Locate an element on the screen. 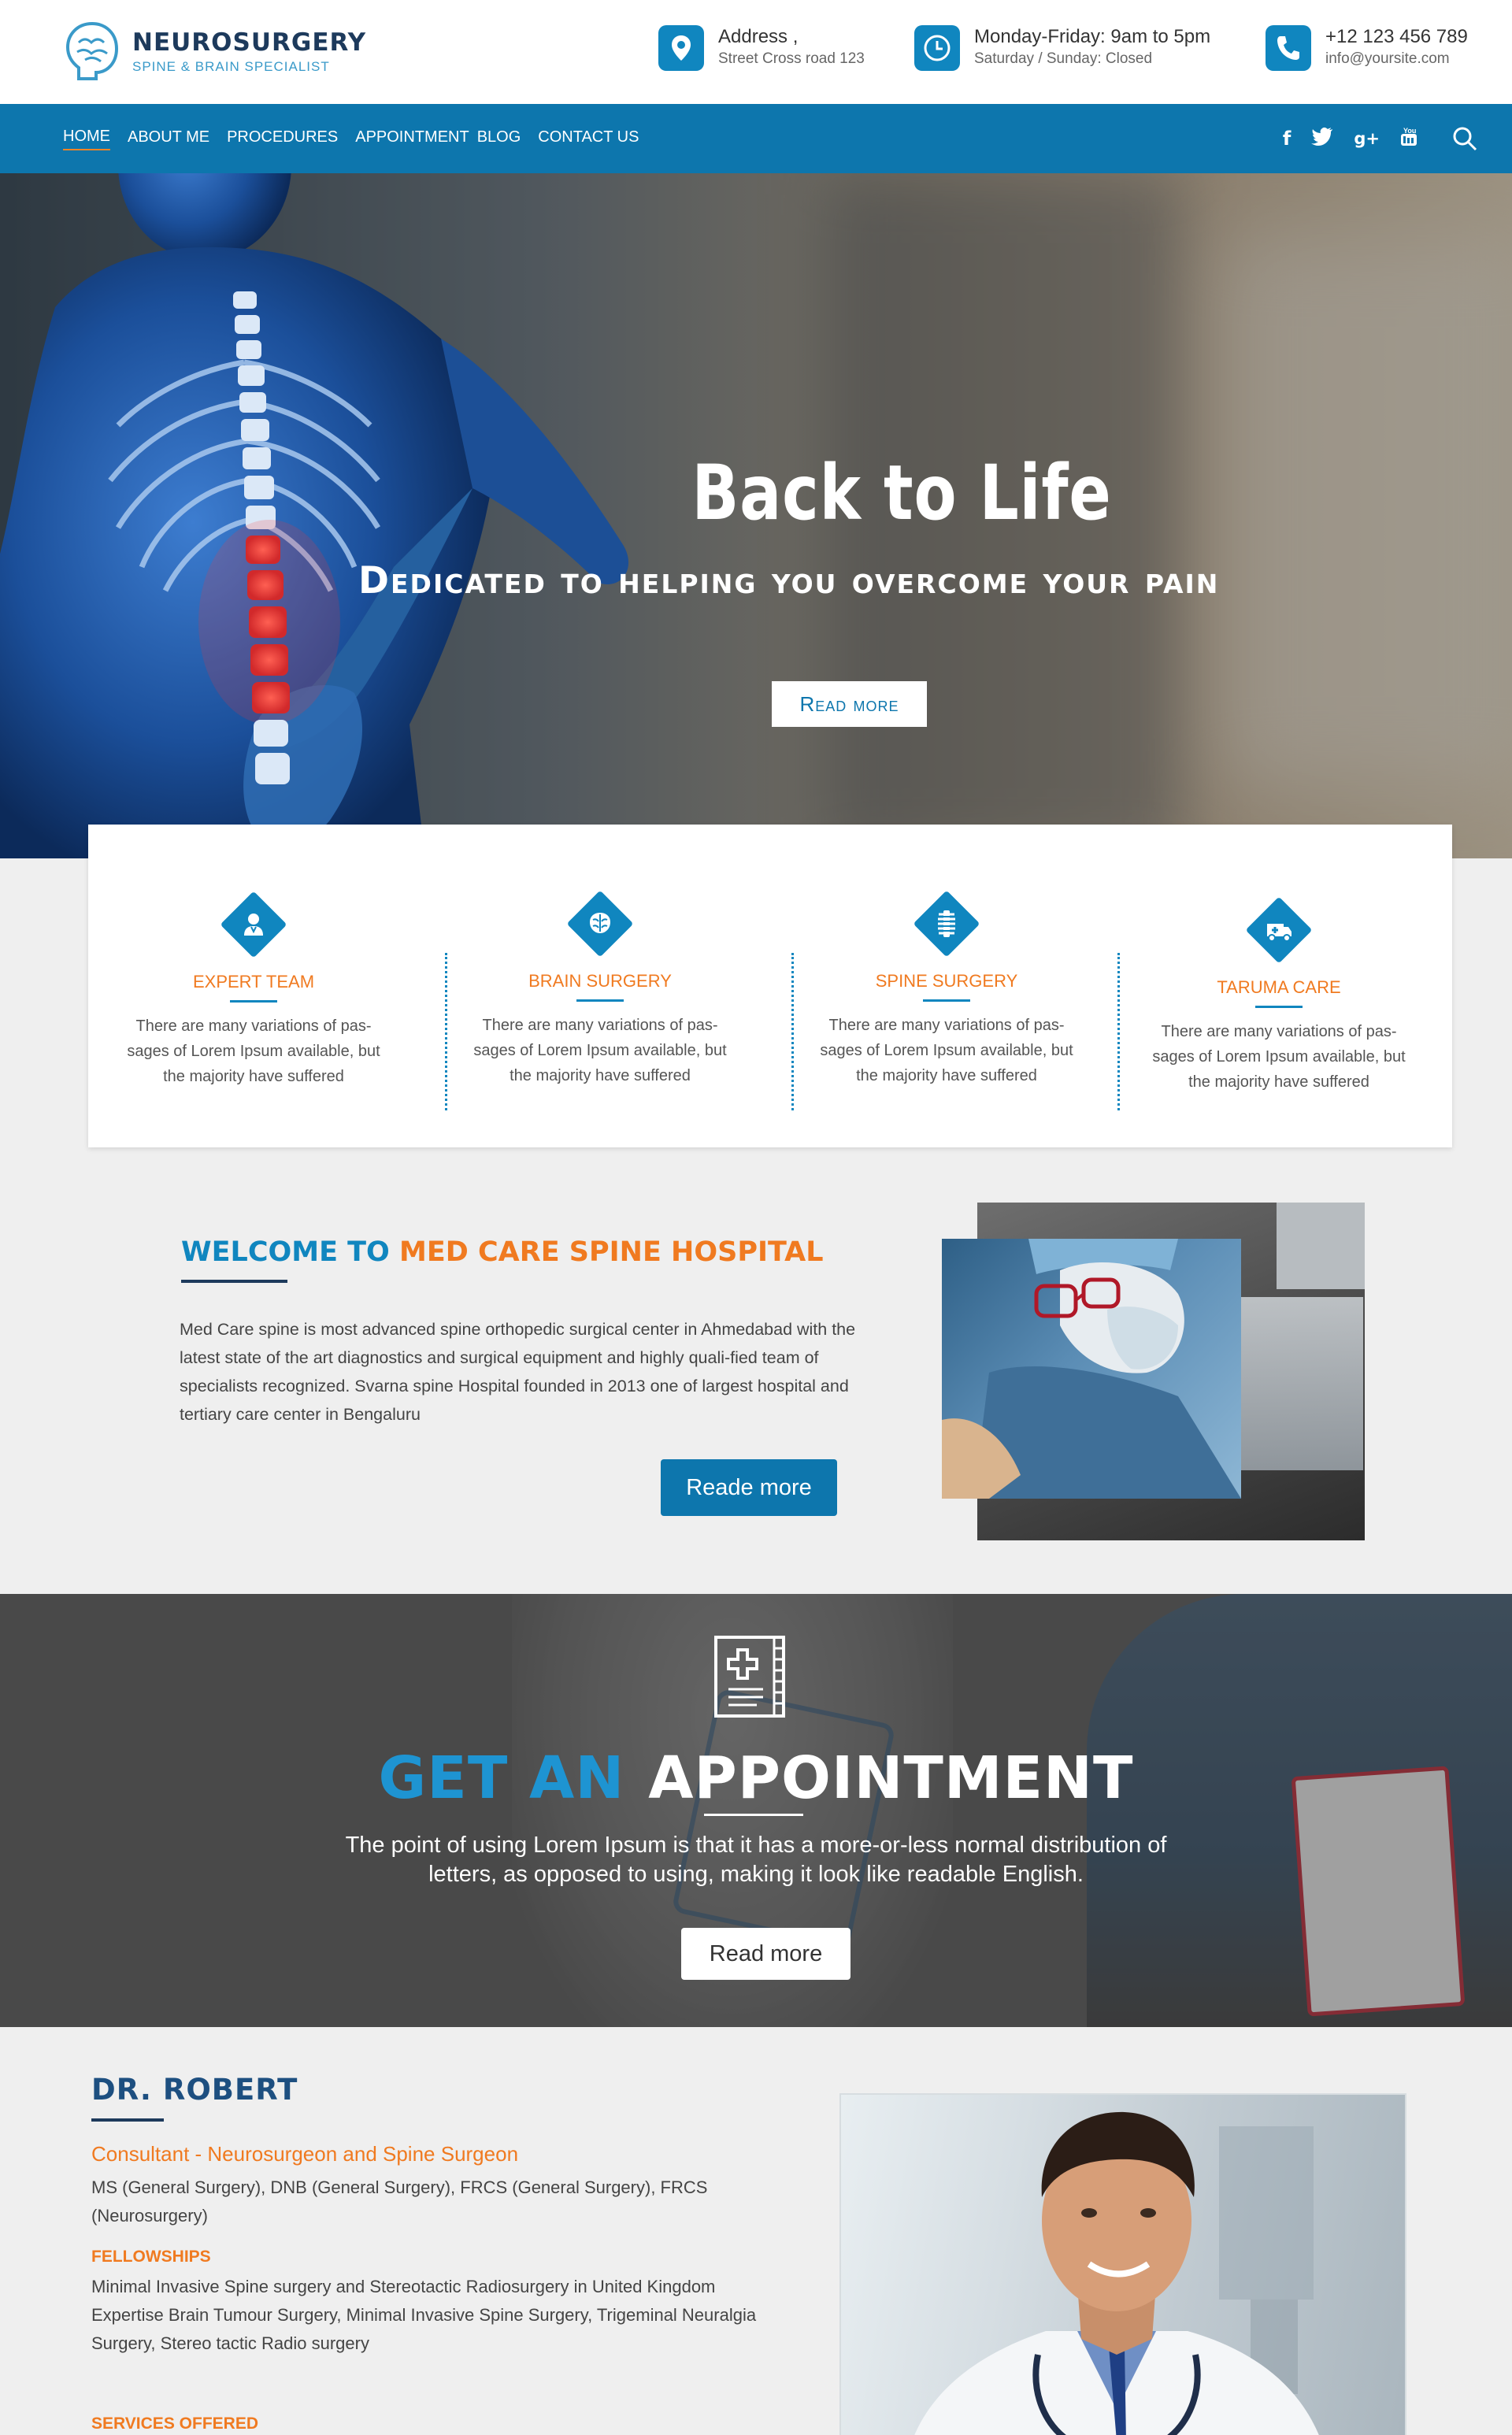 Image resolution: width=1512 pixels, height=2435 pixels. contact-address: Address , Street Cross road 123 is located at coordinates (761, 48).